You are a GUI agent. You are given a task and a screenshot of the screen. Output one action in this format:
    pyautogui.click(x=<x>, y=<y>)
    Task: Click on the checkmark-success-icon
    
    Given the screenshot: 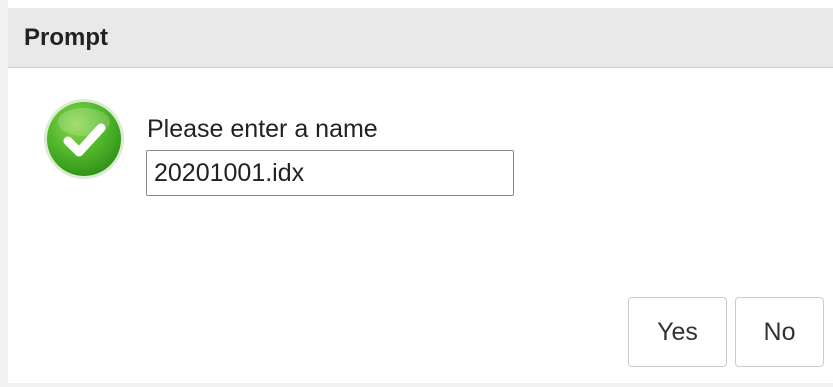 What is the action you would take?
    pyautogui.click(x=84, y=139)
    